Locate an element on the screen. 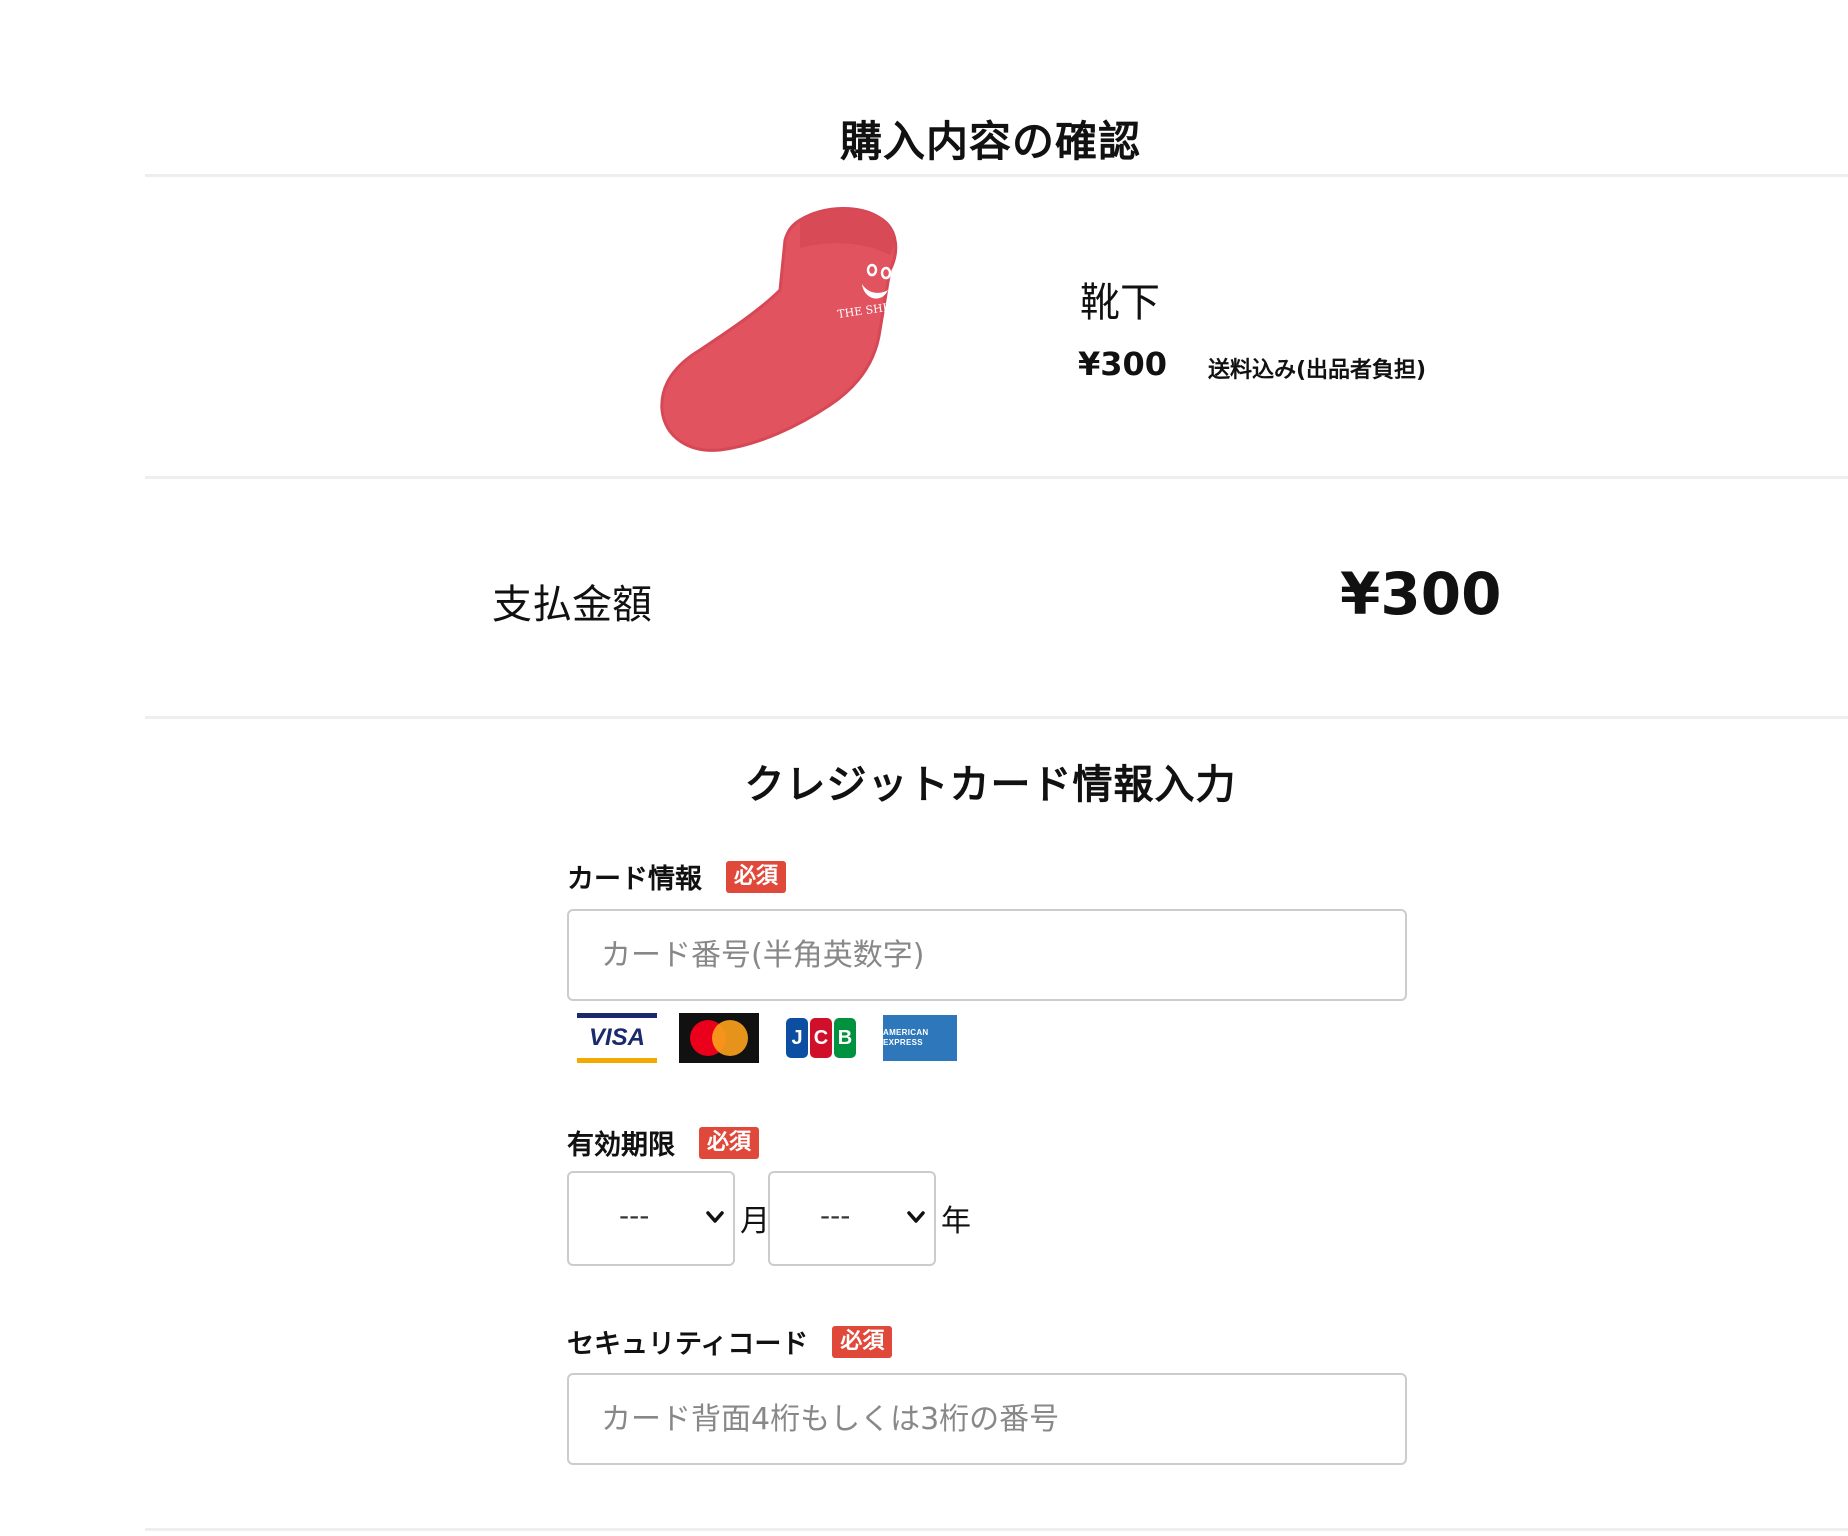  expiry-month-select: --- is located at coordinates (651, 1218).